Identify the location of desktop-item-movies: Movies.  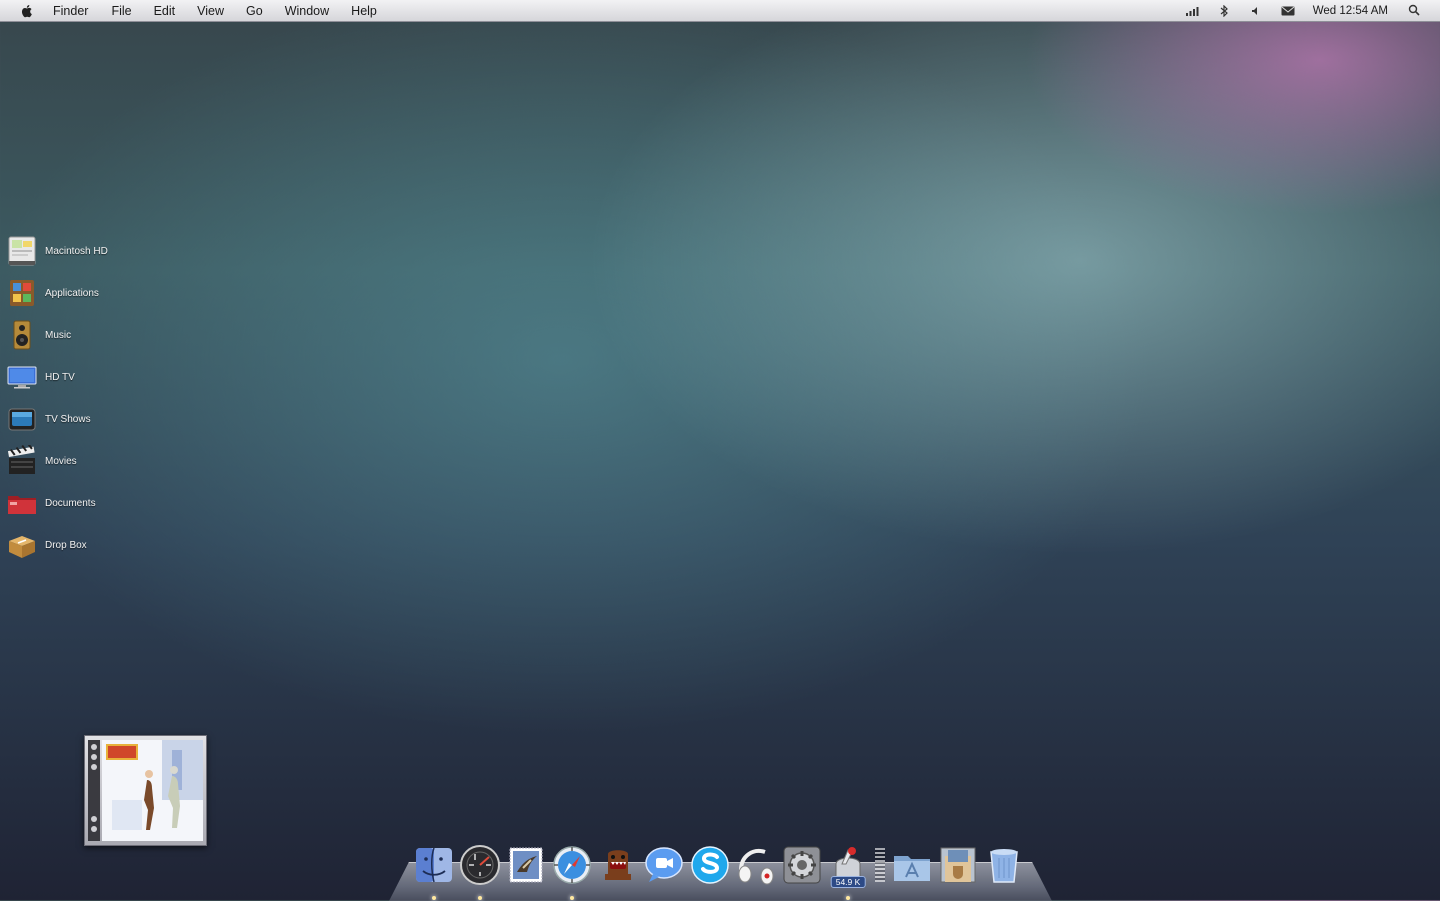
(96, 461).